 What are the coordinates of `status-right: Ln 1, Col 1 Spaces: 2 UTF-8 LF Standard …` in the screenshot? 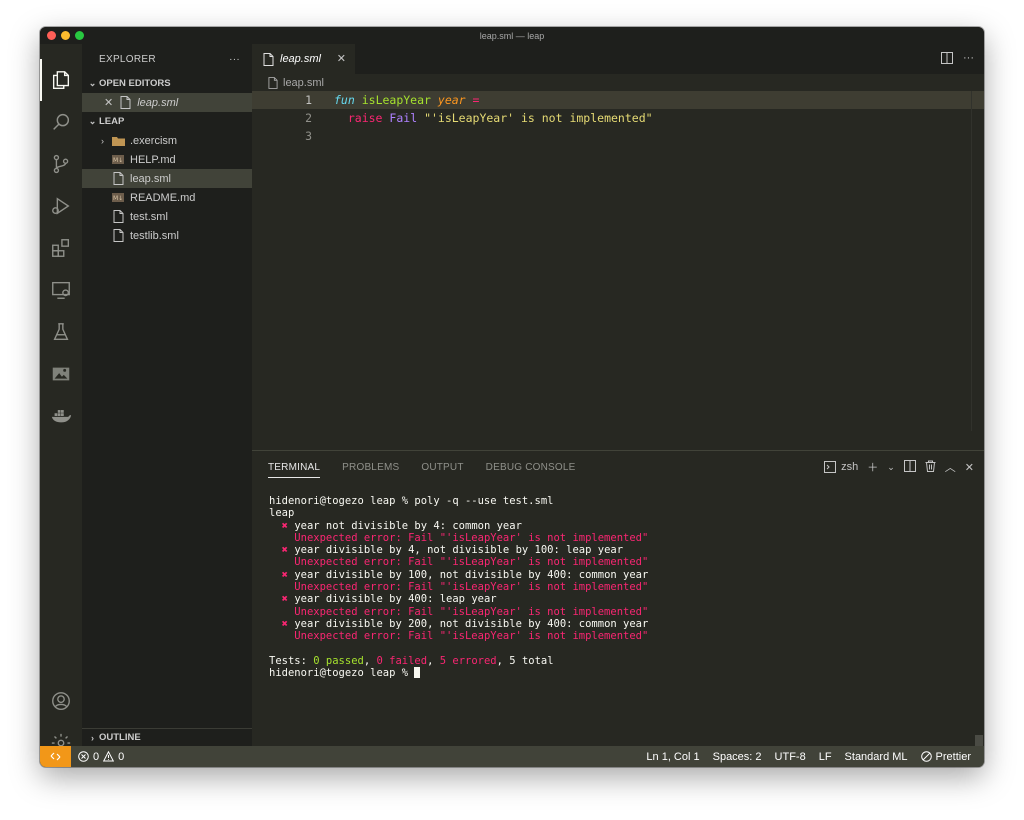 It's located at (808, 756).